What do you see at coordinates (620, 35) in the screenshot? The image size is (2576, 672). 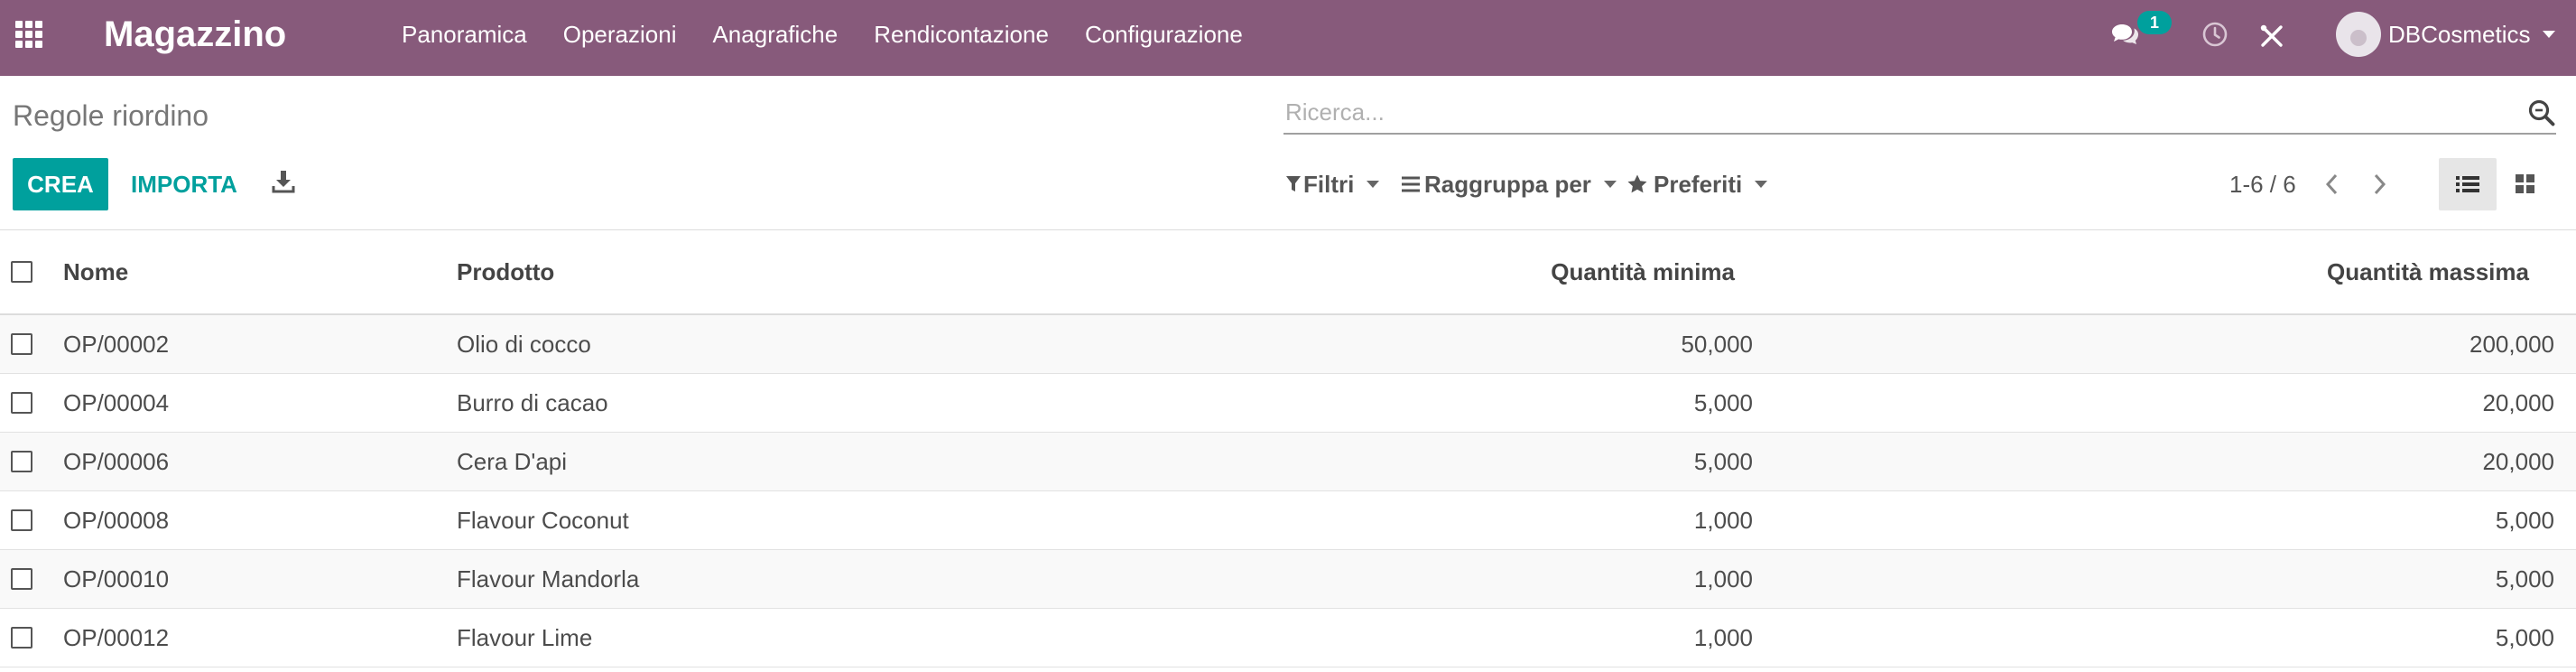 I see `menu-item-operazioni: Operazioni` at bounding box center [620, 35].